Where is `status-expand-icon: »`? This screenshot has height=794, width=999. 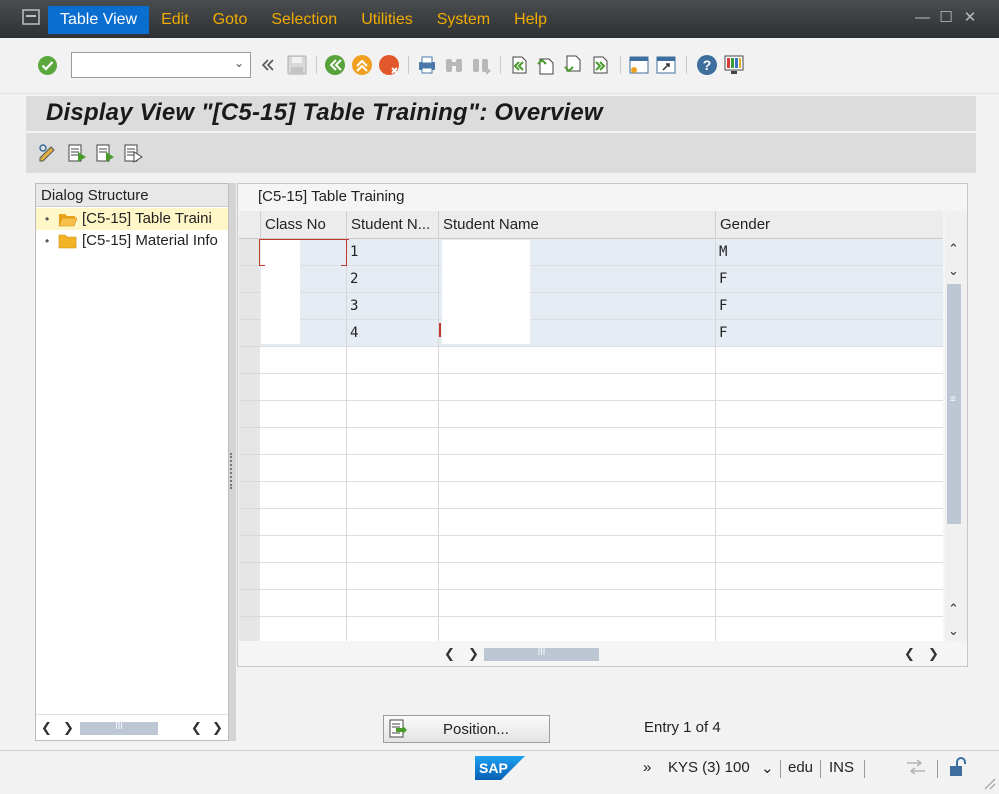 status-expand-icon: » is located at coordinates (647, 767).